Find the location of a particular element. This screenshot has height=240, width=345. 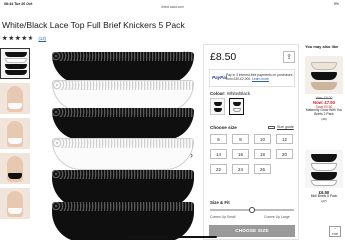

fit-scale-marker is located at coordinates (252, 210).